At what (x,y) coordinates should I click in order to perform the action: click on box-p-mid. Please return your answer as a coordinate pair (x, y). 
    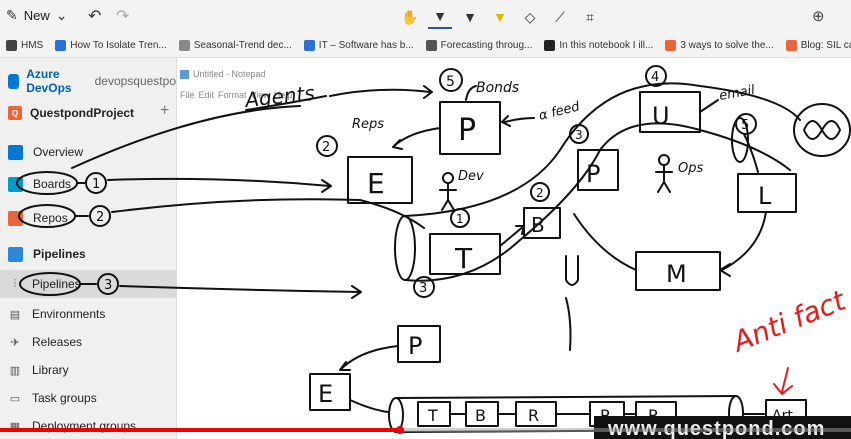
    Looking at the image, I should click on (598, 170).